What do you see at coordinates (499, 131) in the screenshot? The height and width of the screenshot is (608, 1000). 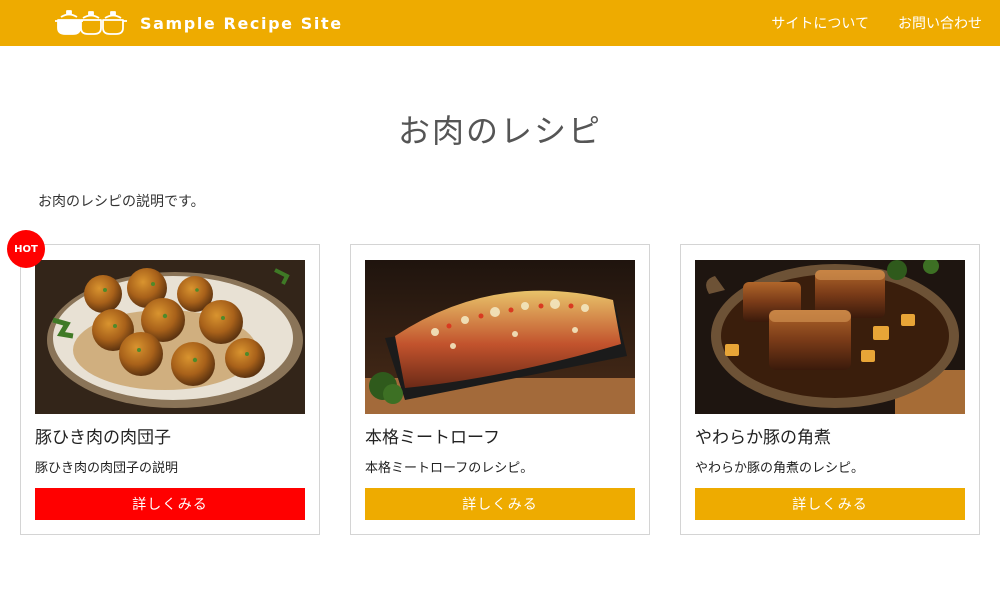 I see `page-title: お肉のレシピ` at bounding box center [499, 131].